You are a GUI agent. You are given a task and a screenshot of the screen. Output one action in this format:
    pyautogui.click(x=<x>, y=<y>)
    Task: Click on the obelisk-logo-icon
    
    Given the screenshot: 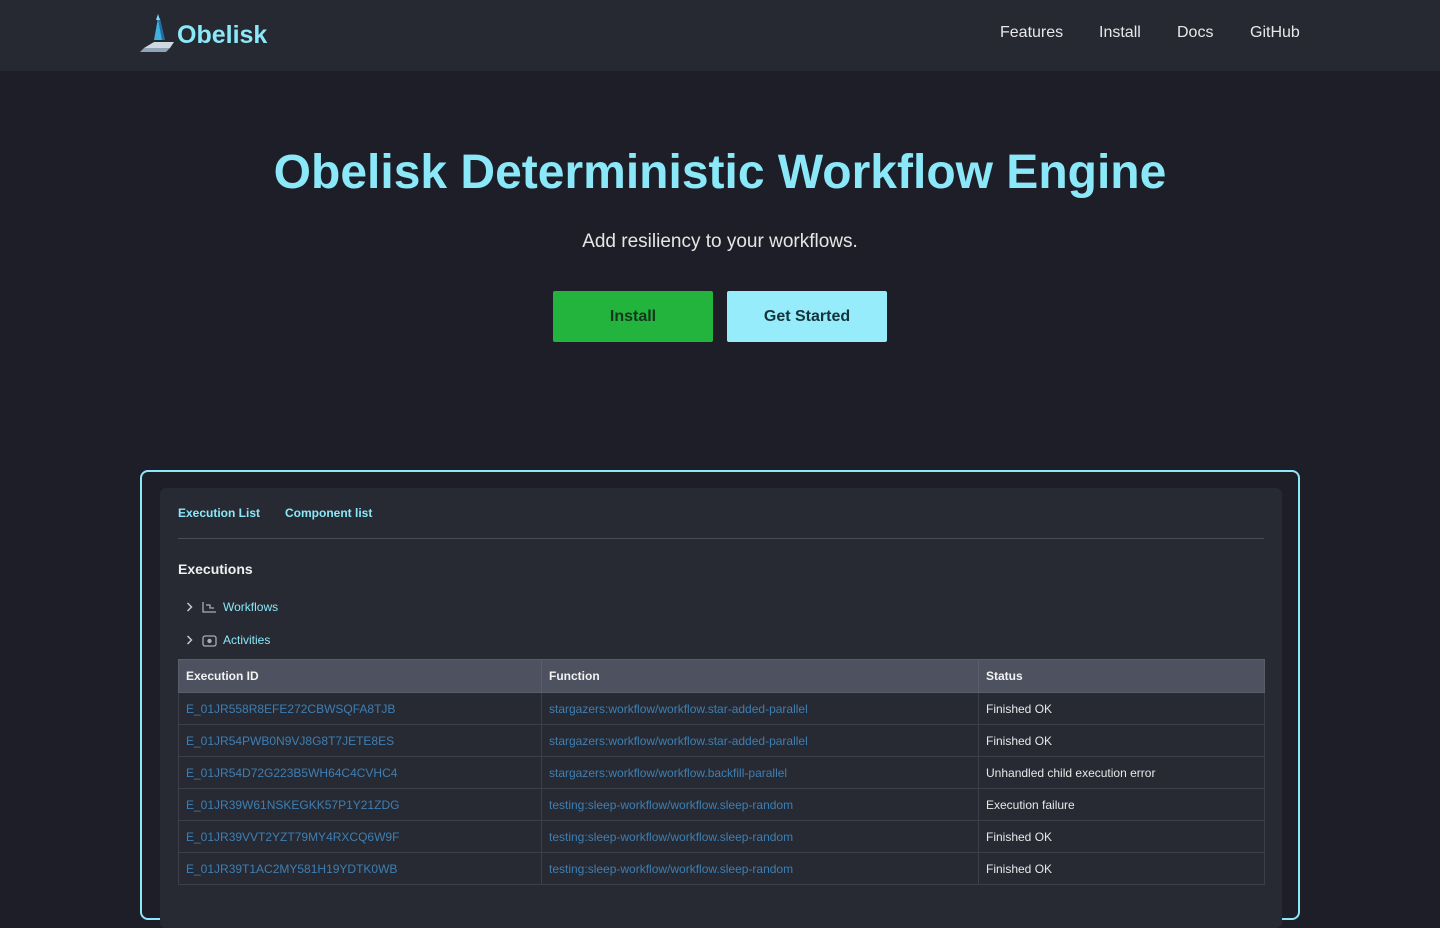 What is the action you would take?
    pyautogui.click(x=158, y=35)
    